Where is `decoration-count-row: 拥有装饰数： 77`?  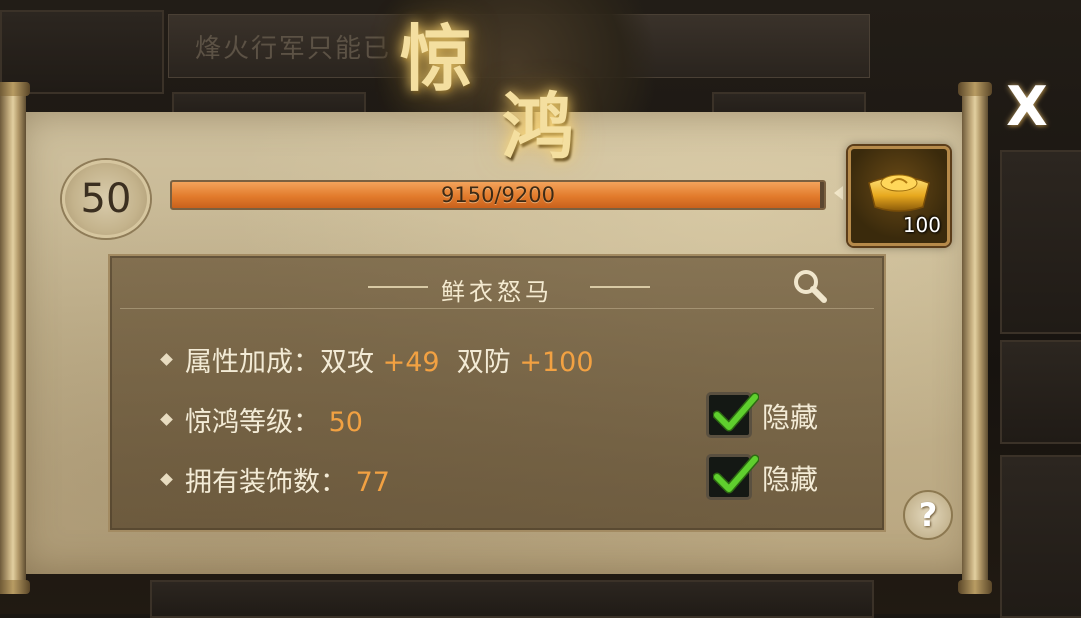
decoration-count-row: 拥有装饰数： 77 is located at coordinates (275, 479).